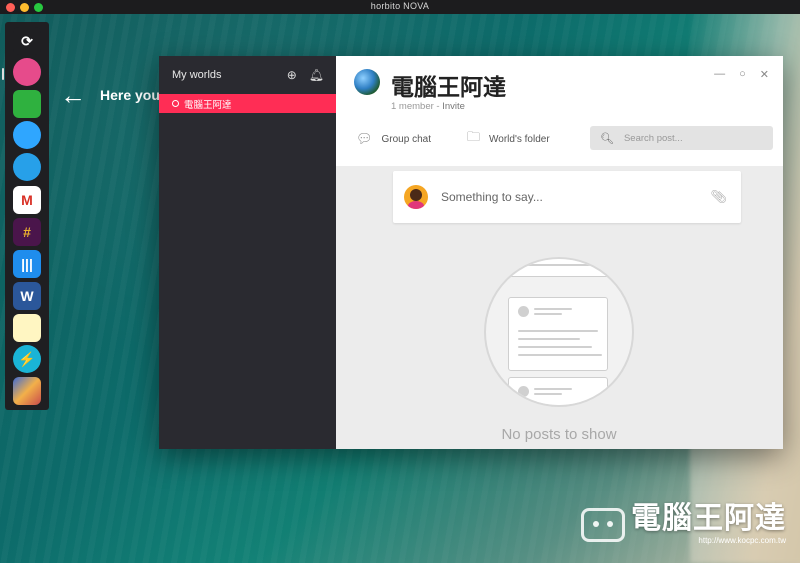 This screenshot has width=800, height=563. I want to click on empty-state-text: No posts to show, so click(559, 434).